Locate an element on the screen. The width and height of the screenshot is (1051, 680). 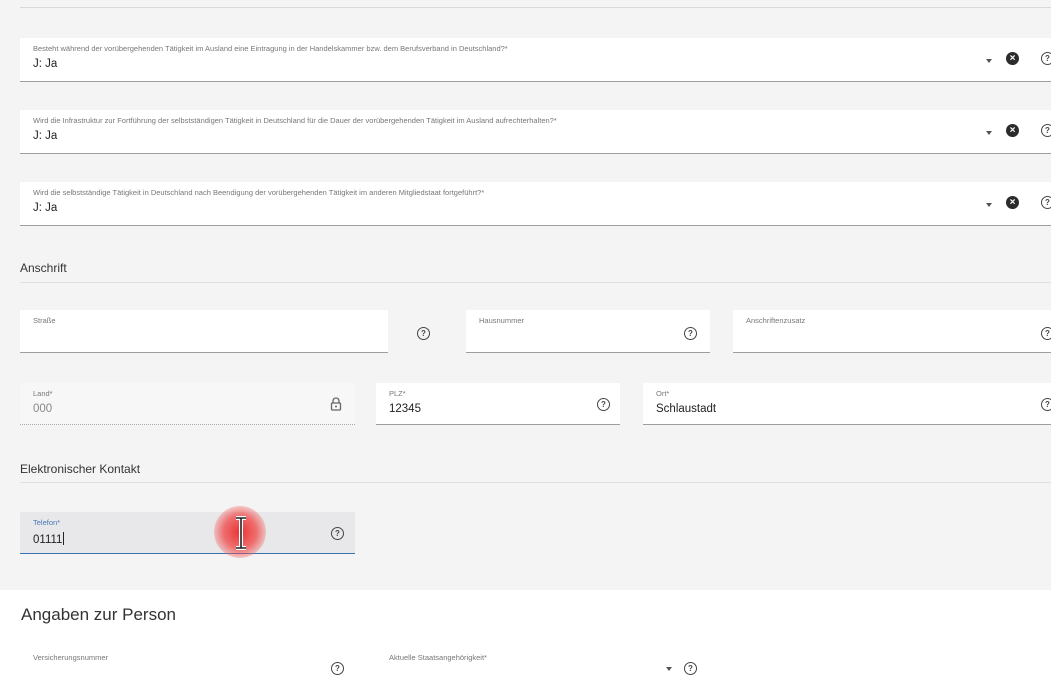
field-label: Ort* is located at coordinates (663, 393).